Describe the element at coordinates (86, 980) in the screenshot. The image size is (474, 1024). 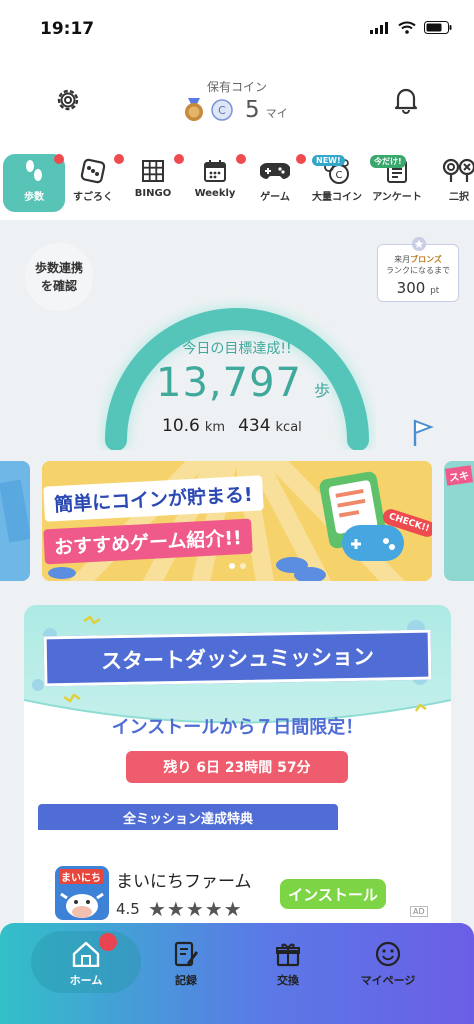
I see `nav-label: ホーム` at that location.